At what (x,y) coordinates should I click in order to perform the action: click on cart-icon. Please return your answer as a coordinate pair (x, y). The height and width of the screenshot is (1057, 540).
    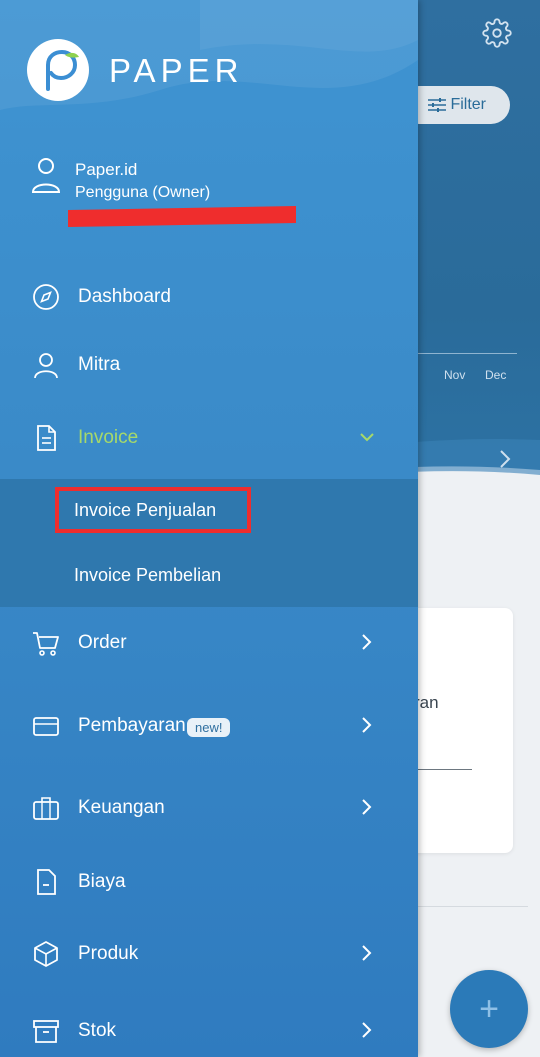
    Looking at the image, I should click on (46, 644).